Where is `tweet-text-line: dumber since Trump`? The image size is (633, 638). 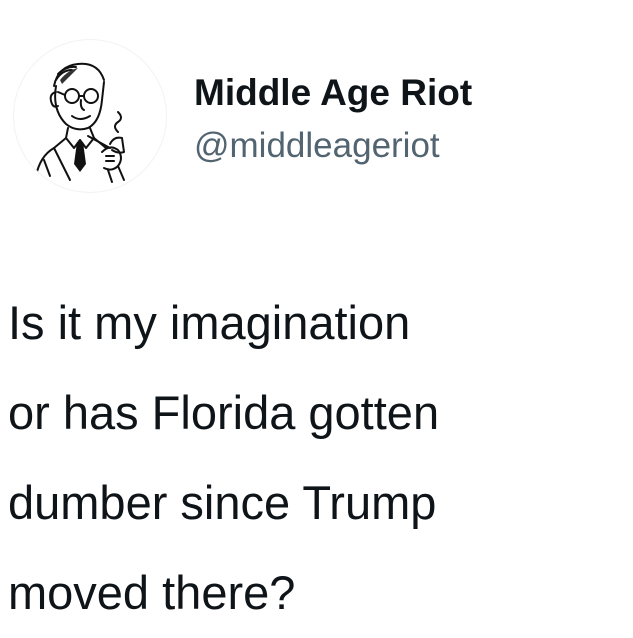
tweet-text-line: dumber since Trump is located at coordinates (222, 502).